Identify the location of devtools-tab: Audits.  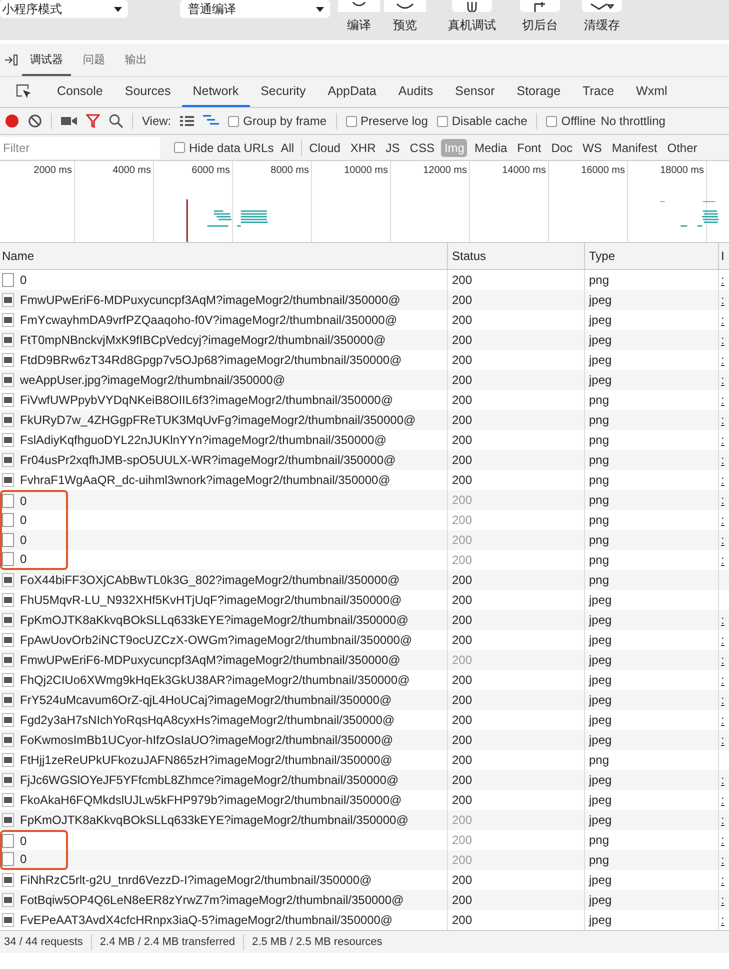
(415, 92).